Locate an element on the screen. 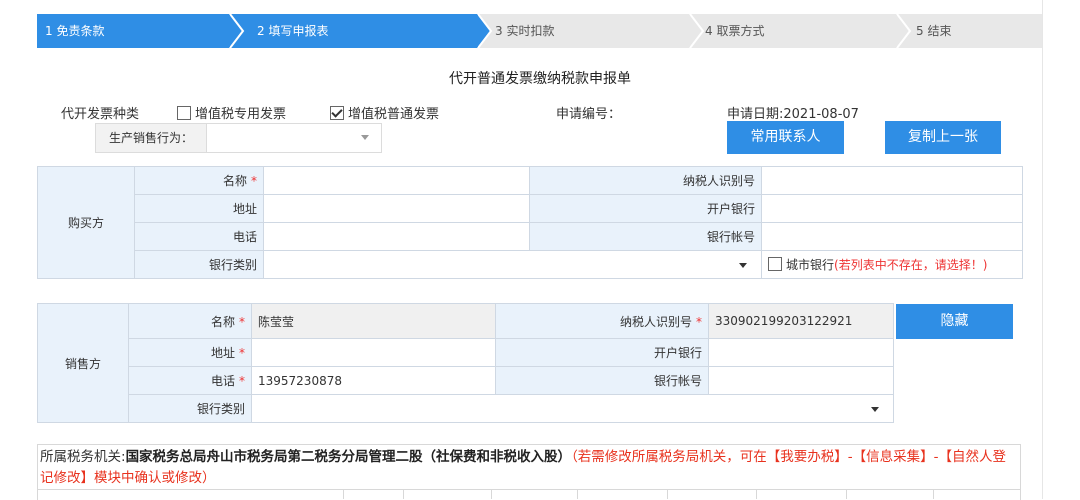  buyer-section-label: 购买方 is located at coordinates (86, 222).